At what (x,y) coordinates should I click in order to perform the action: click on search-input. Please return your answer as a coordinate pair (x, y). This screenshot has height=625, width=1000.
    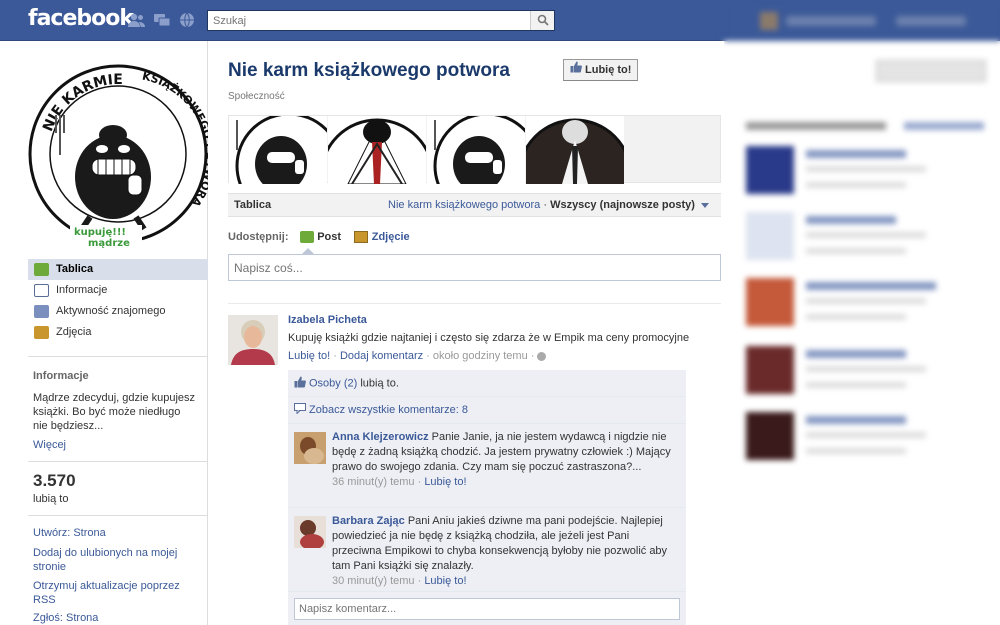
    Looking at the image, I should click on (368, 20).